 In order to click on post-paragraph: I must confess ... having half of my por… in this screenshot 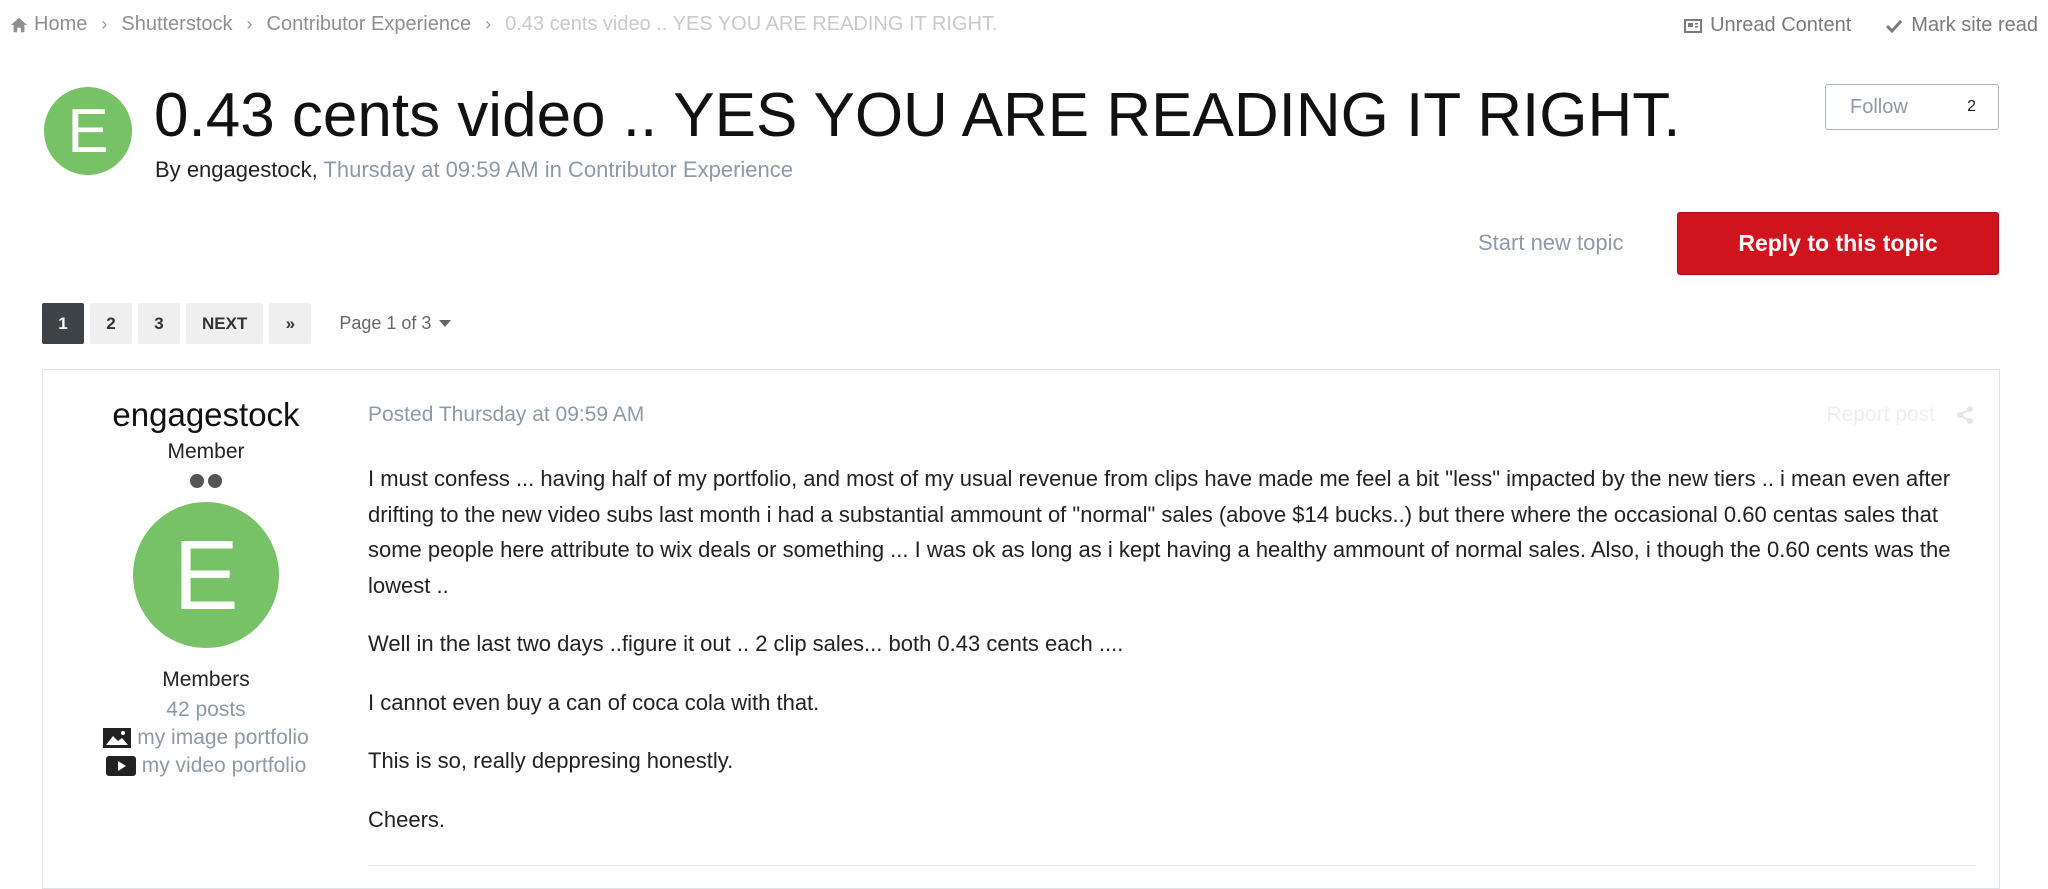, I will do `click(1159, 532)`.